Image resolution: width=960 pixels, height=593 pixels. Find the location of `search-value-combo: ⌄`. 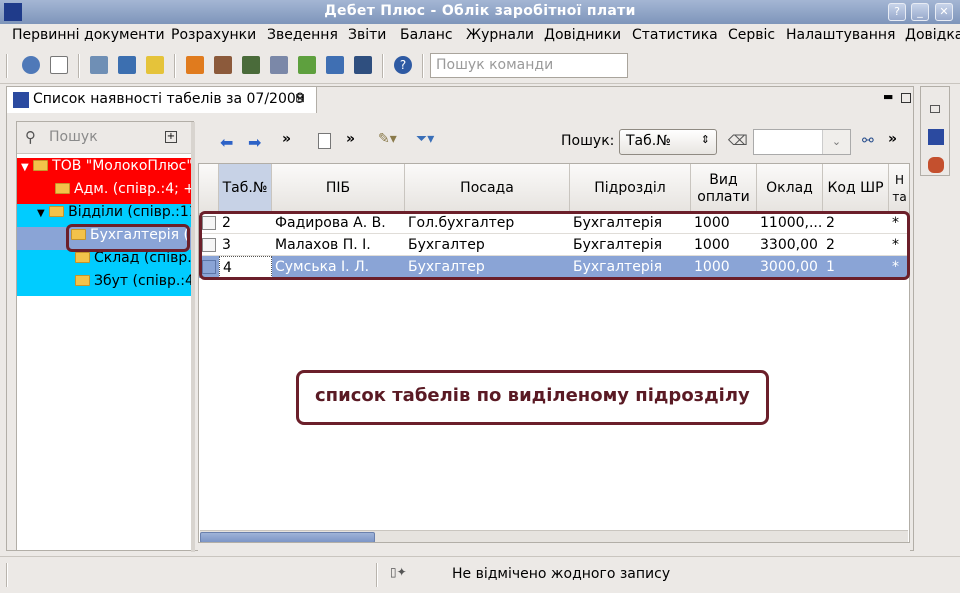

search-value-combo: ⌄ is located at coordinates (802, 142).